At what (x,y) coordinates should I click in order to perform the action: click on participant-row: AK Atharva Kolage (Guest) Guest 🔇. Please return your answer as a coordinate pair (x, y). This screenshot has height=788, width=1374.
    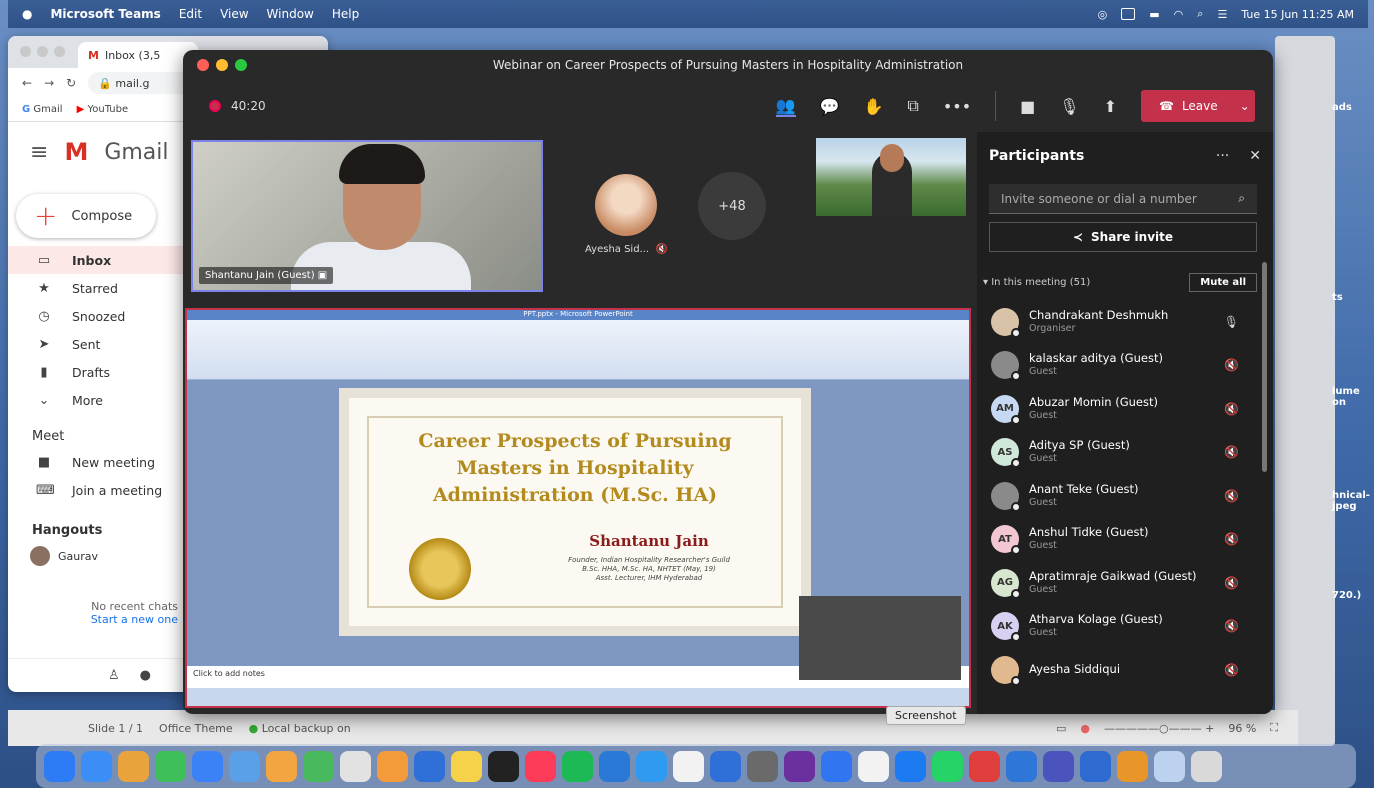
    Looking at the image, I should click on (1132, 627).